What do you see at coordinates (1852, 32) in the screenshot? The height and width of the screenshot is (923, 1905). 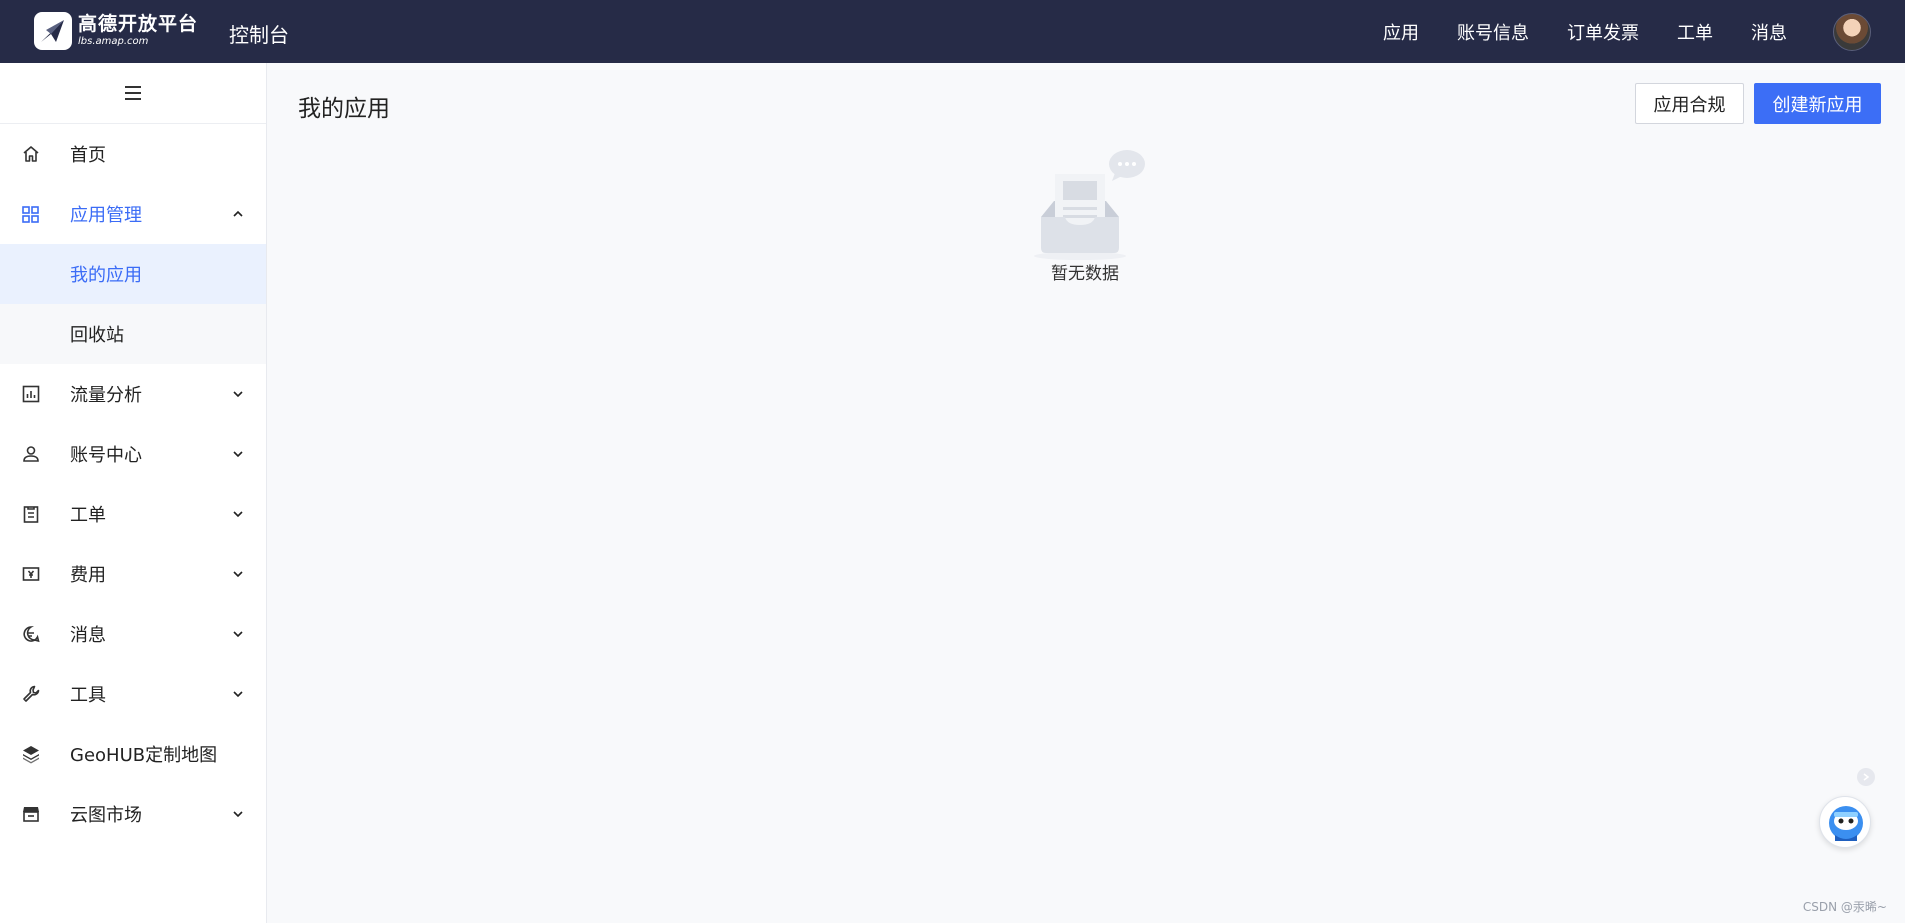 I see `avatar` at bounding box center [1852, 32].